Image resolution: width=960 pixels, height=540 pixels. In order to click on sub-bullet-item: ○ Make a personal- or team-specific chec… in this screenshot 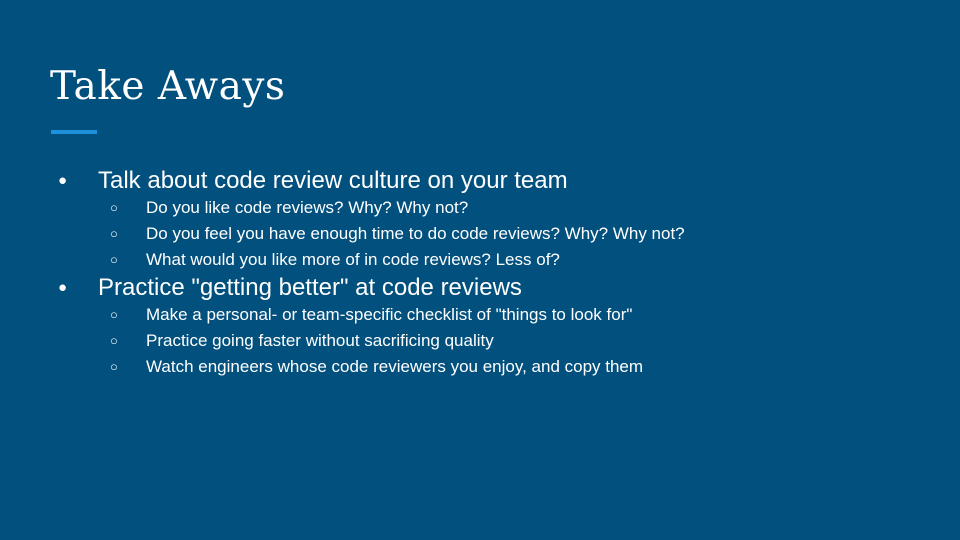, I will do `click(480, 315)`.